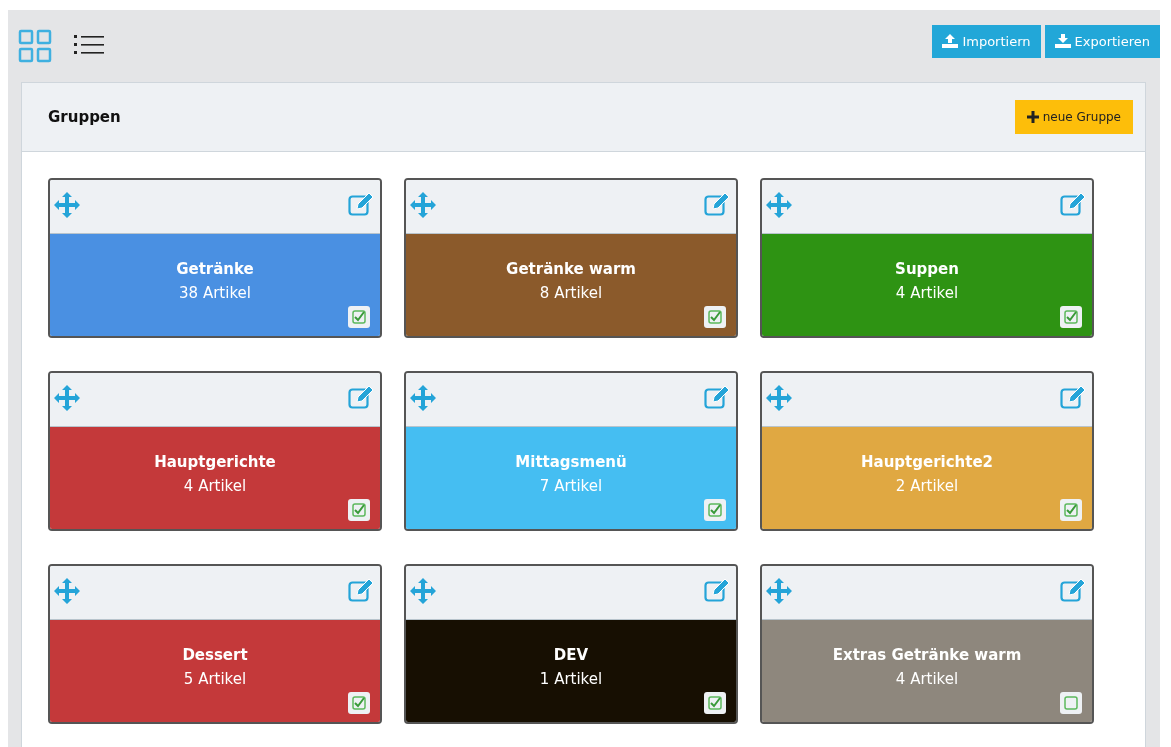 The height and width of the screenshot is (747, 1171). What do you see at coordinates (571, 451) in the screenshot?
I see `group-card: Mittagsmenü 7 Artikel` at bounding box center [571, 451].